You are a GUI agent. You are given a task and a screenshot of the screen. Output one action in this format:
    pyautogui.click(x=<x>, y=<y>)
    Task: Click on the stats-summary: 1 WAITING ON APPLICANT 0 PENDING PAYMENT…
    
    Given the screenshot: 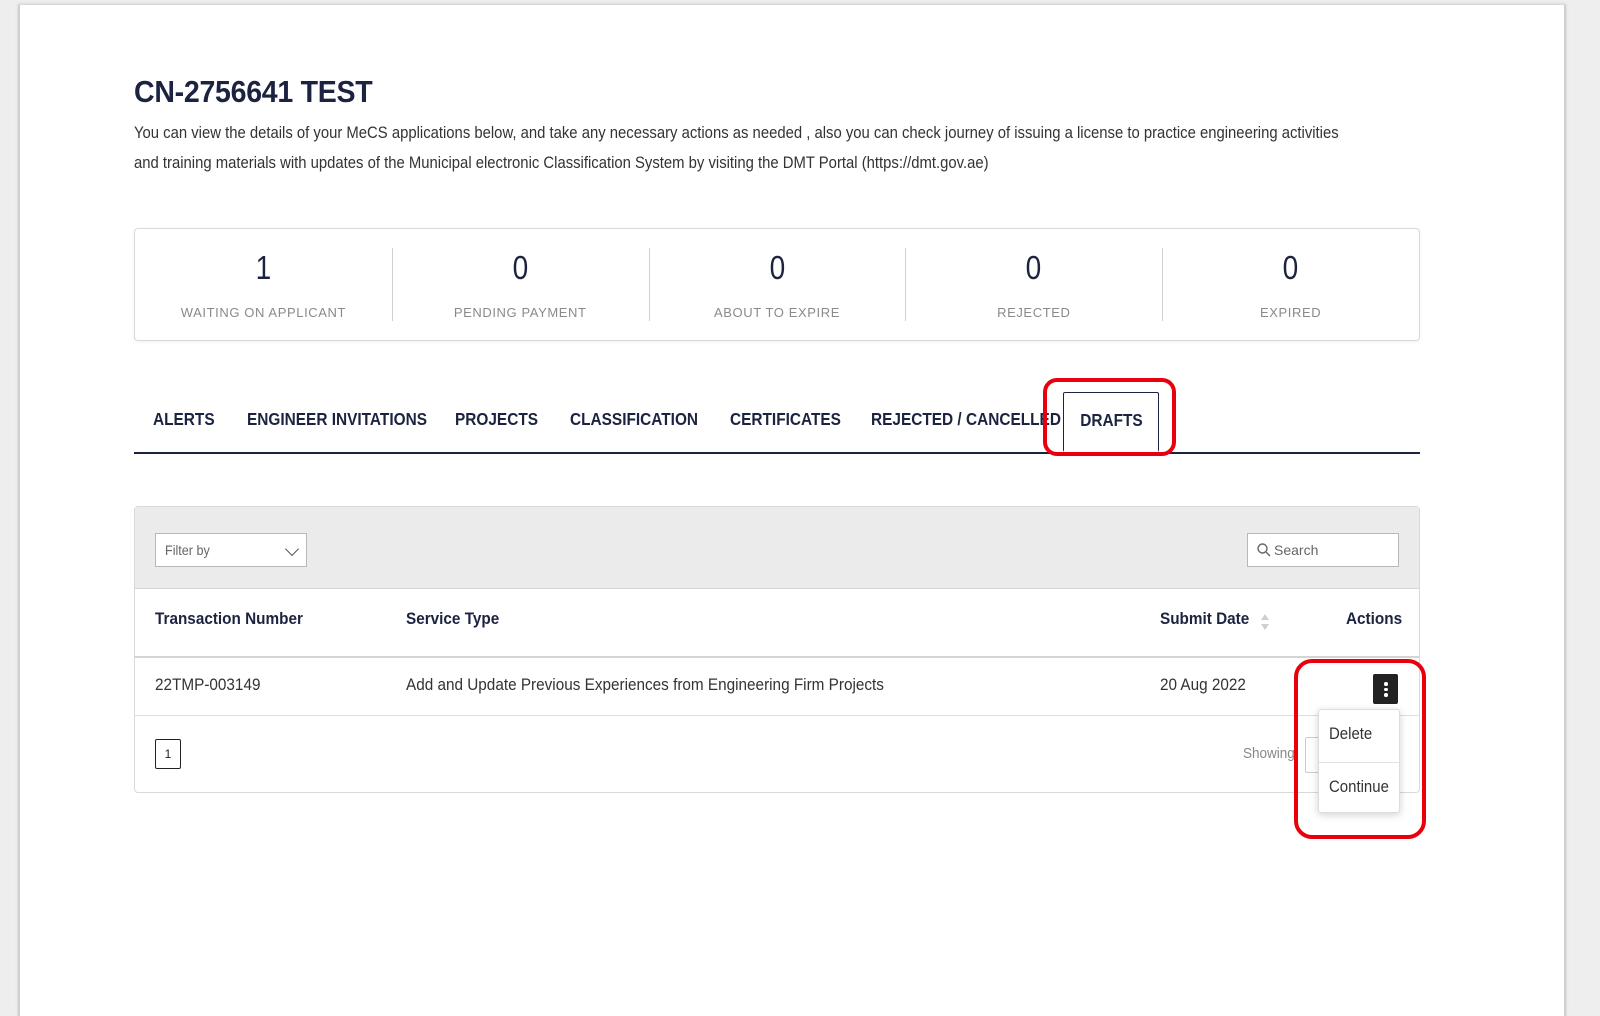 What is the action you would take?
    pyautogui.click(x=777, y=284)
    